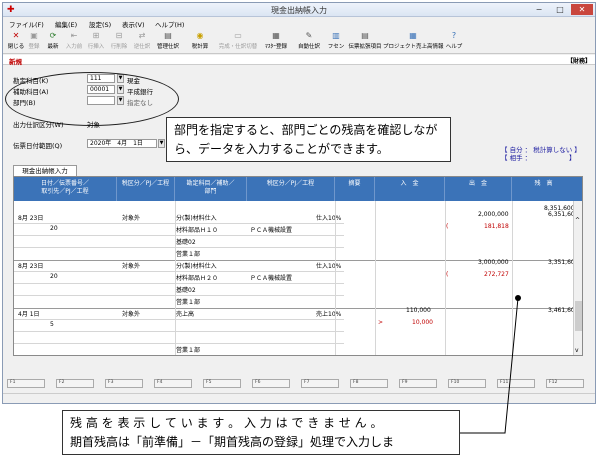 The width and height of the screenshot is (600, 465). I want to click on row-tax: 売上10%, so click(329, 314).